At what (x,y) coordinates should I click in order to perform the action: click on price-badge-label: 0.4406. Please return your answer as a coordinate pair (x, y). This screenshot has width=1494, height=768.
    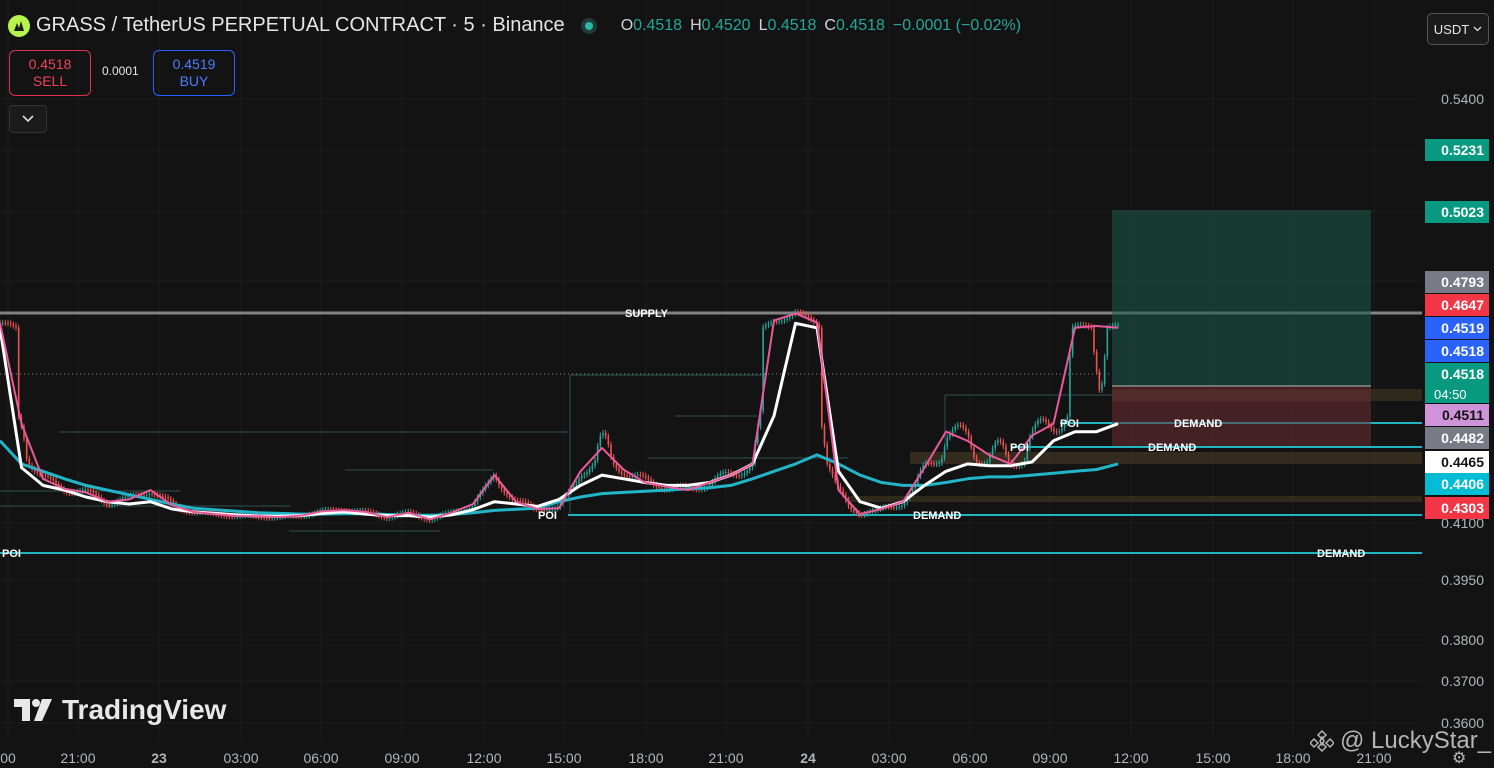
    Looking at the image, I should click on (1462, 484).